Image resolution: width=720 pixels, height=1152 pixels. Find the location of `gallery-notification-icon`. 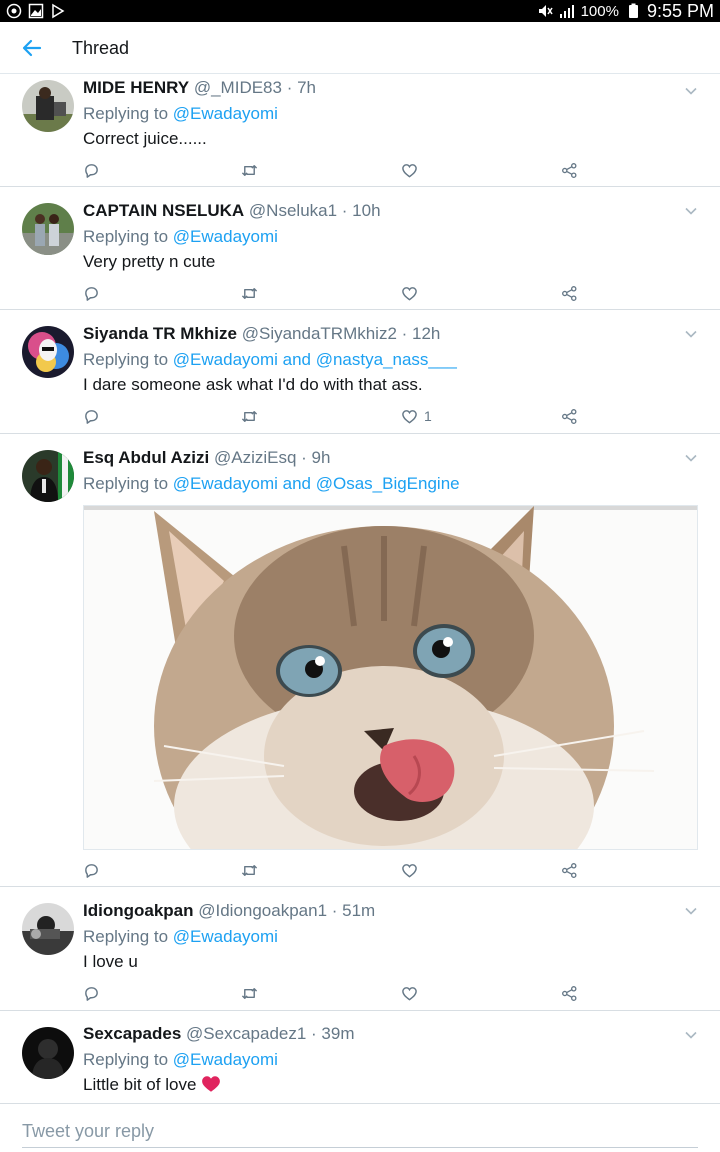

gallery-notification-icon is located at coordinates (36, 11).